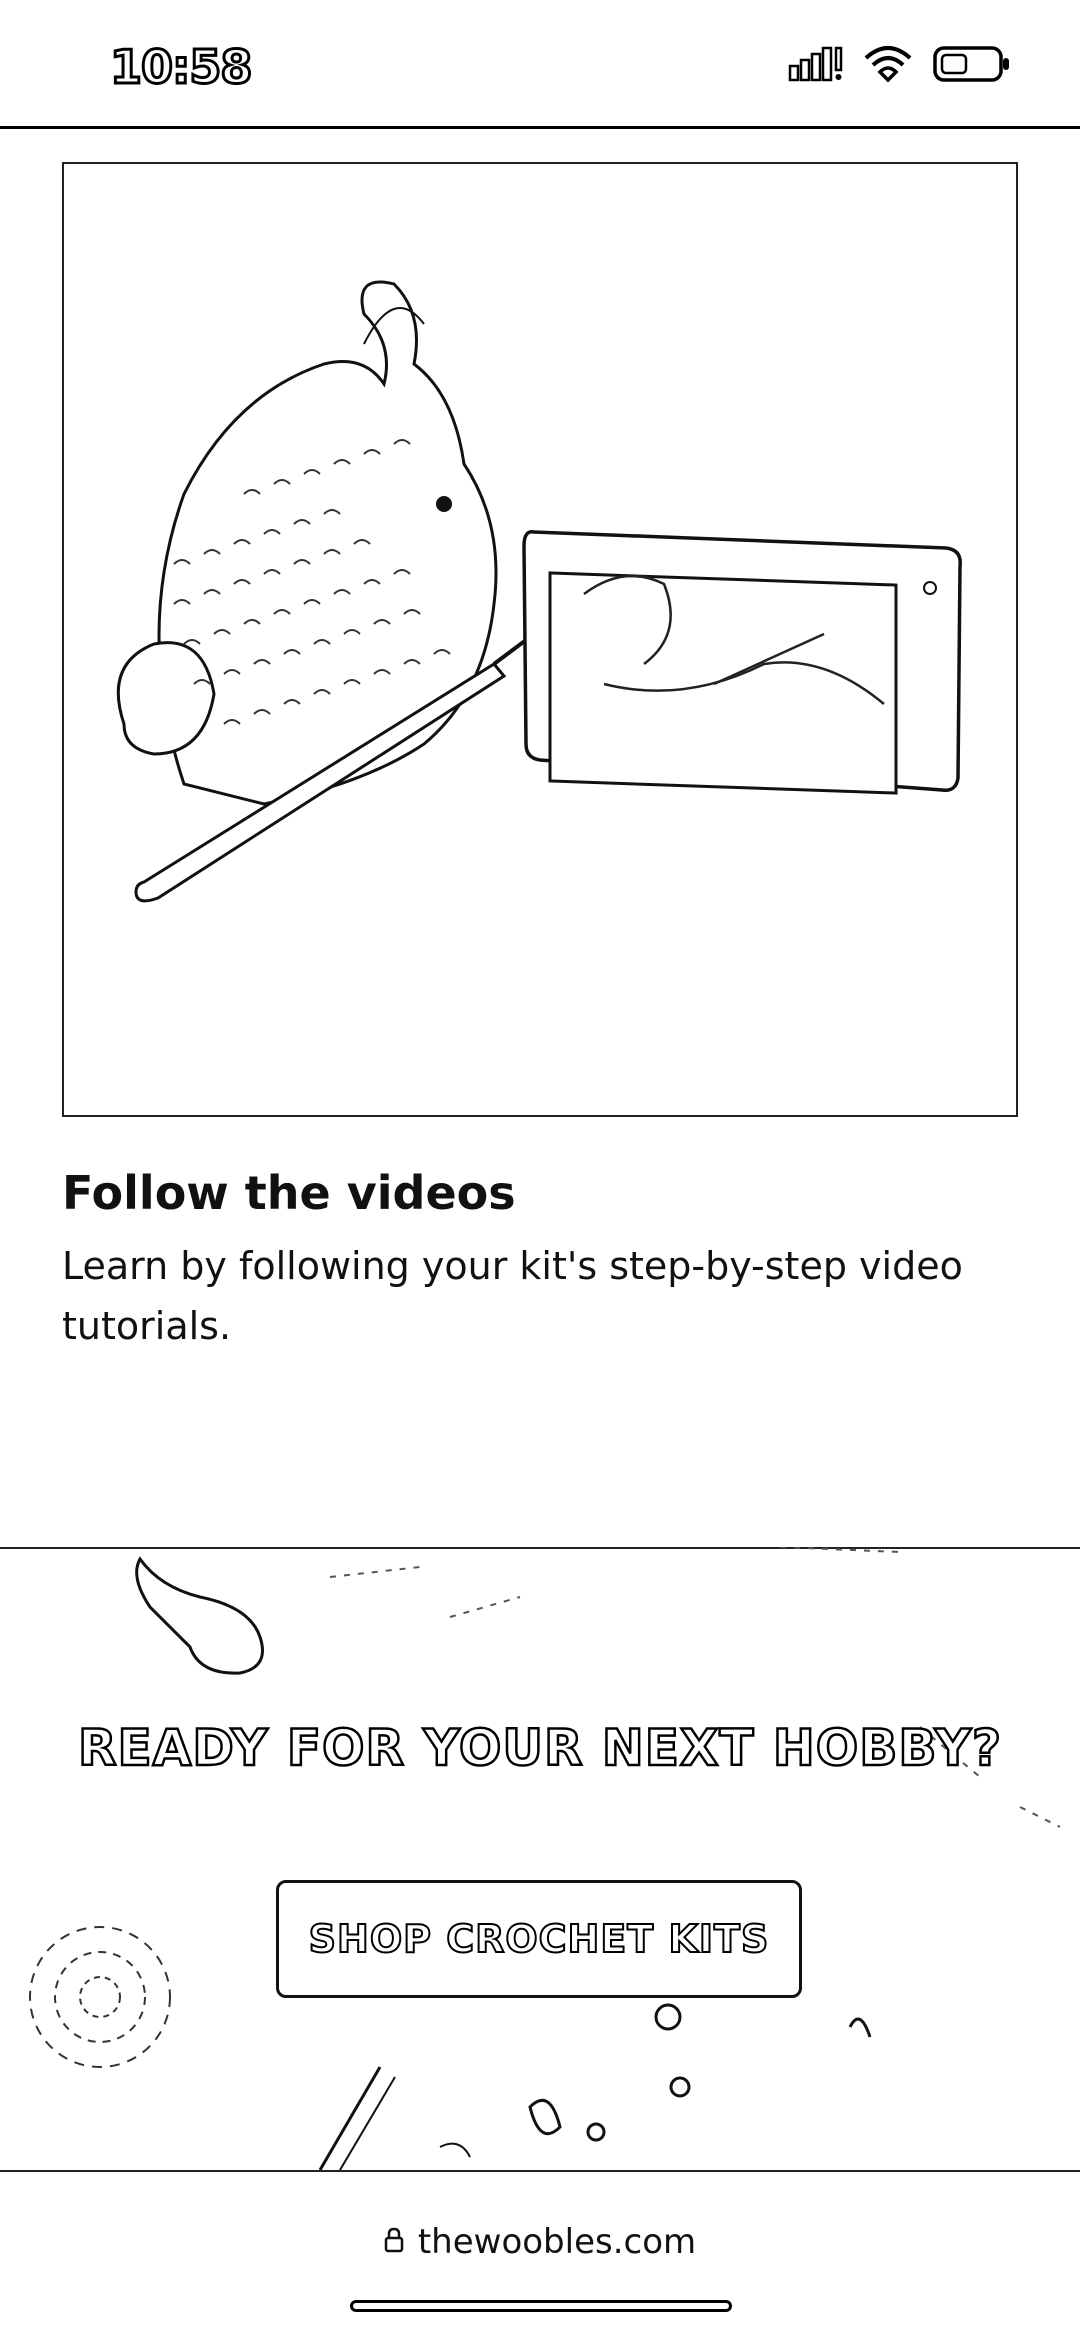 This screenshot has width=1080, height=2337. I want to click on status-bar: 10:58, so click(540, 64).